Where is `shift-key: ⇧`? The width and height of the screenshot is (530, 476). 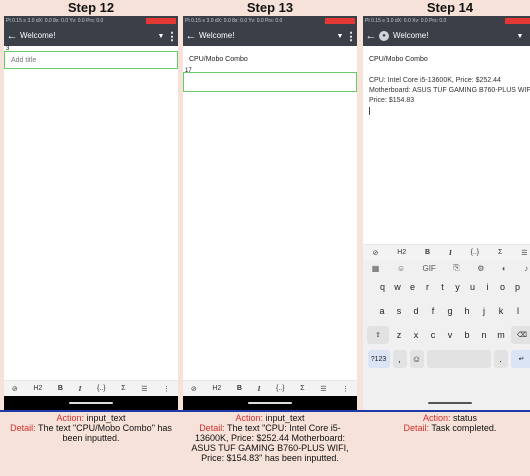 shift-key: ⇧ is located at coordinates (378, 335).